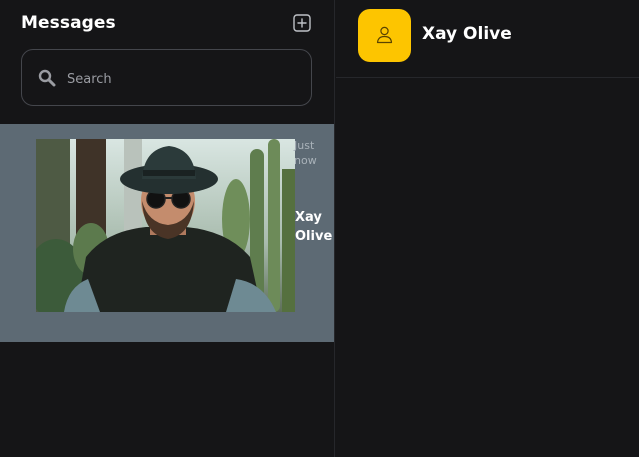 The image size is (639, 457). I want to click on user-icon, so click(384, 35).